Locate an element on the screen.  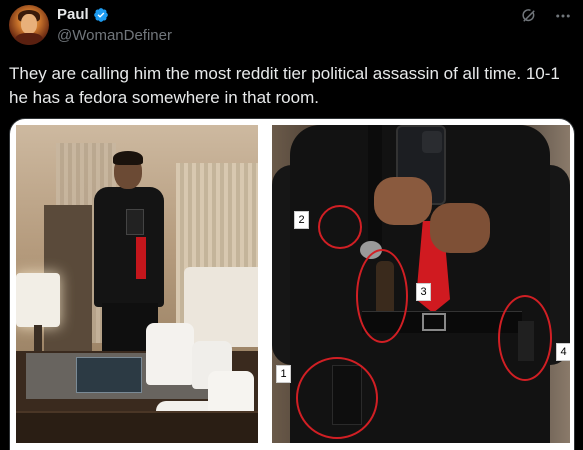
annotation-label-1: 1 is located at coordinates (283, 374).